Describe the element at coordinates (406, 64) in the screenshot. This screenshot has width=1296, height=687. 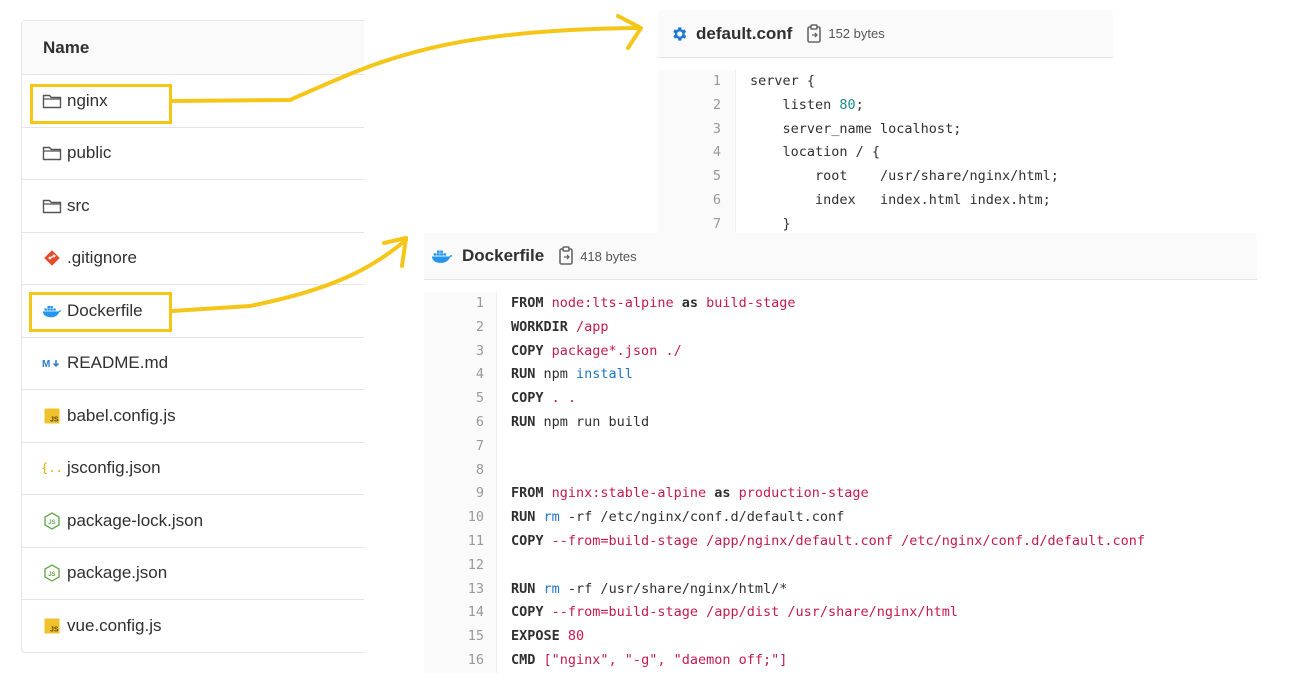
I see `arrow-to-default-conf` at that location.